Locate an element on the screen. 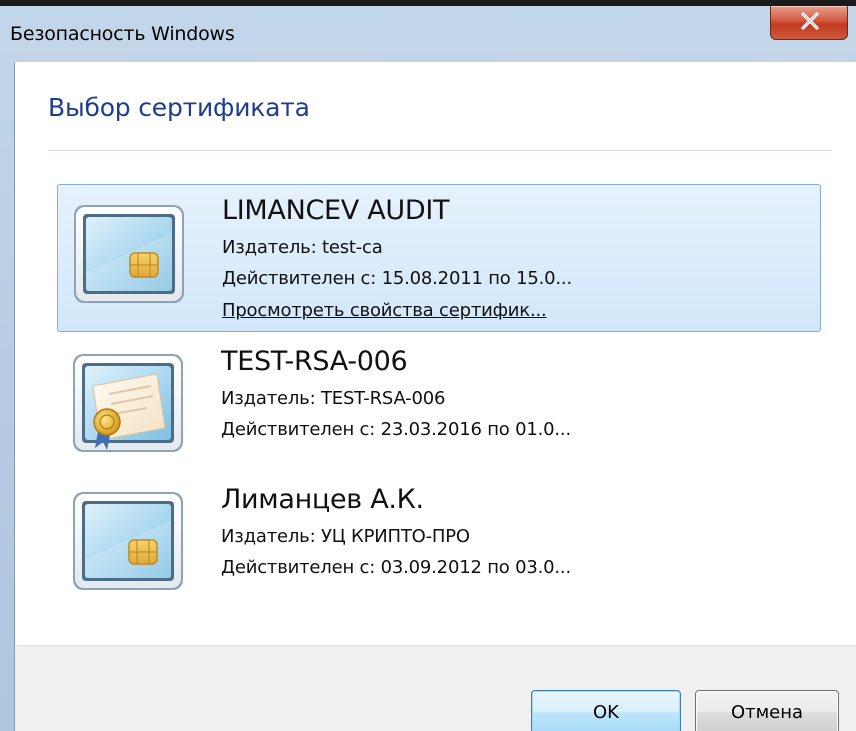 The width and height of the screenshot is (856, 731). dialog-heading: Выбор сертификата is located at coordinates (179, 107).